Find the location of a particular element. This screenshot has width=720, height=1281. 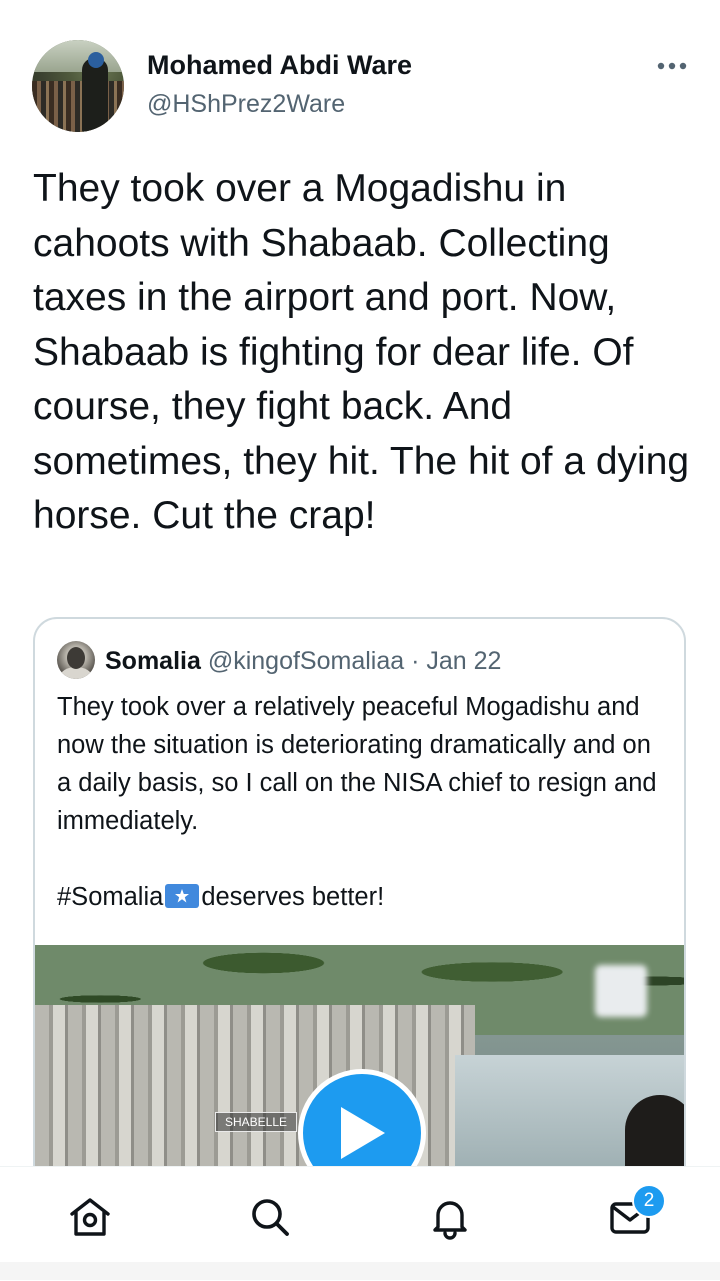

search-icon is located at coordinates (270, 1217).